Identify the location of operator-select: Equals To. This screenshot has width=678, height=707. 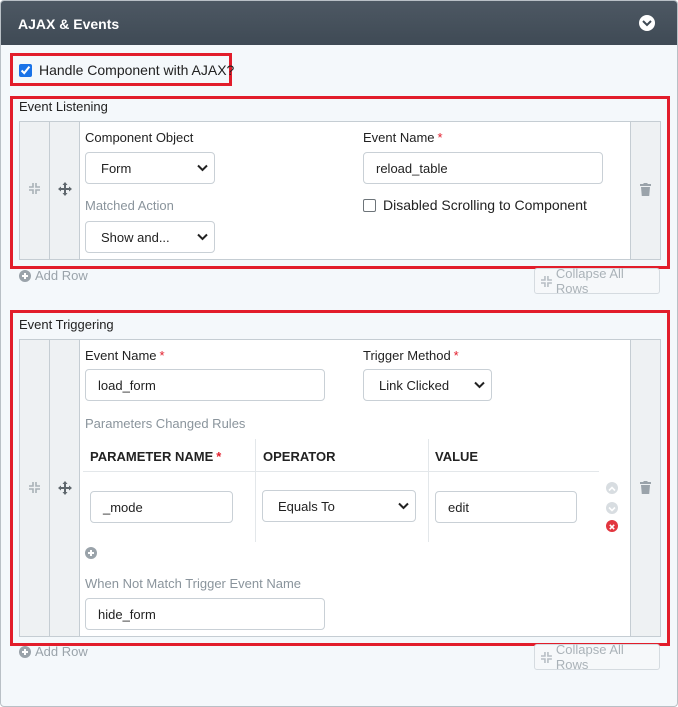
(339, 506).